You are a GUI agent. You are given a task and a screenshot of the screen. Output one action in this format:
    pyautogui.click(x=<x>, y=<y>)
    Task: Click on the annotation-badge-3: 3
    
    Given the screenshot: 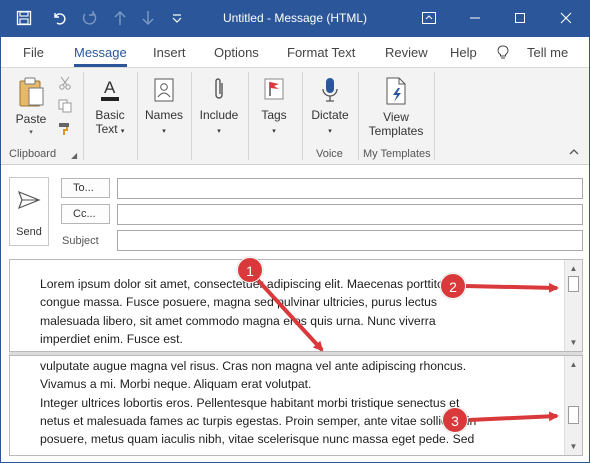 What is the action you would take?
    pyautogui.click(x=455, y=420)
    